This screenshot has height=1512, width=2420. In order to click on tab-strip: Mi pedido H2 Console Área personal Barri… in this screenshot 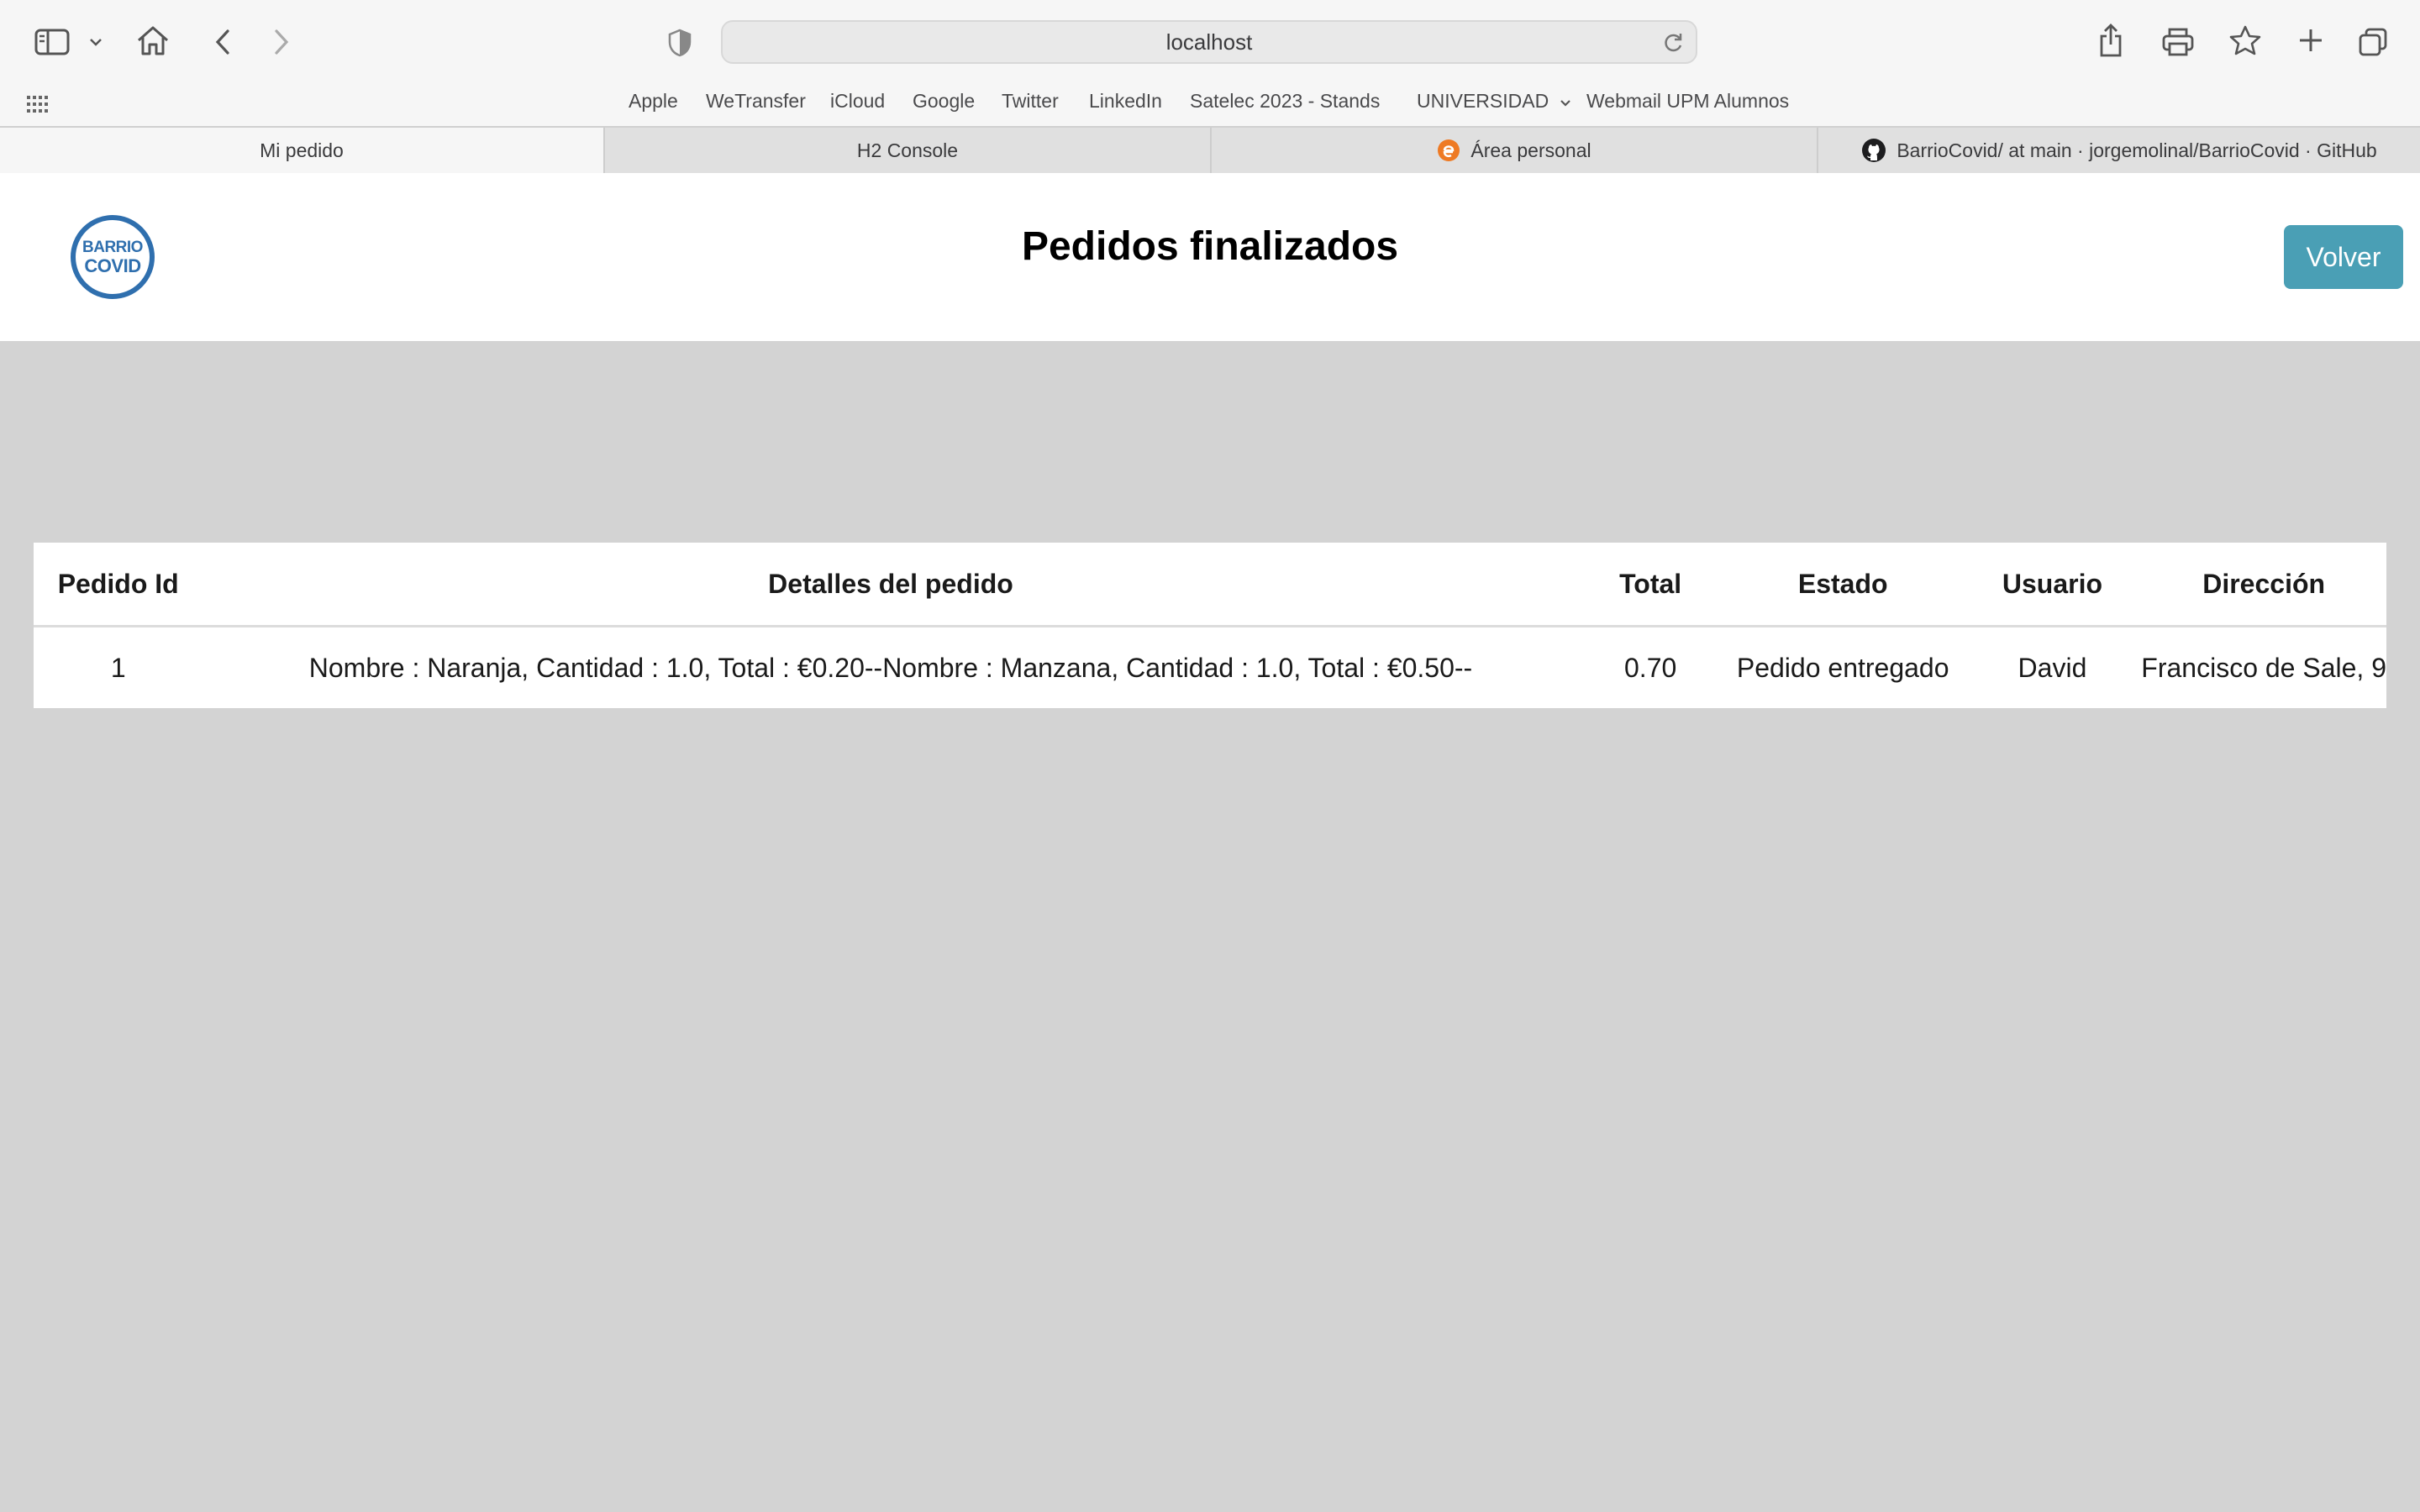, I will do `click(1210, 149)`.